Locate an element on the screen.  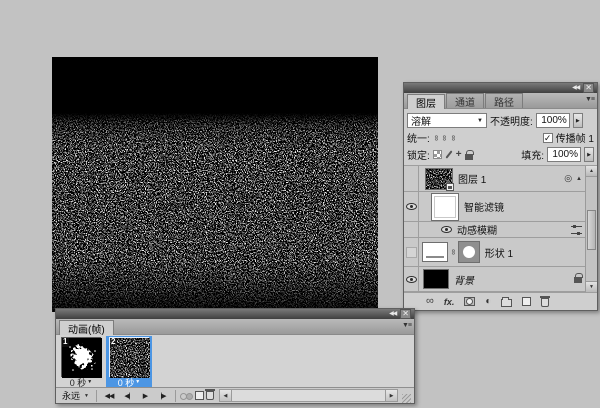
filter-blend-options-icon is located at coordinates (576, 229).